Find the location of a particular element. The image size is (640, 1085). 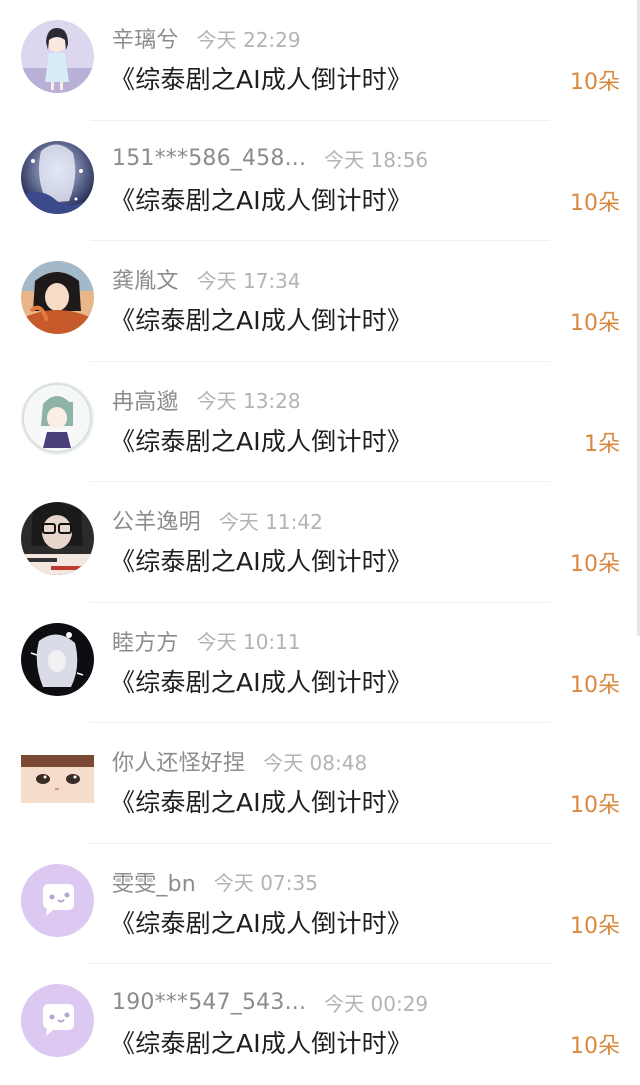

list-item: 睦方方 今天 10:11 《综泰剧之AI成人倒计时》 10朵 is located at coordinates (320, 663).